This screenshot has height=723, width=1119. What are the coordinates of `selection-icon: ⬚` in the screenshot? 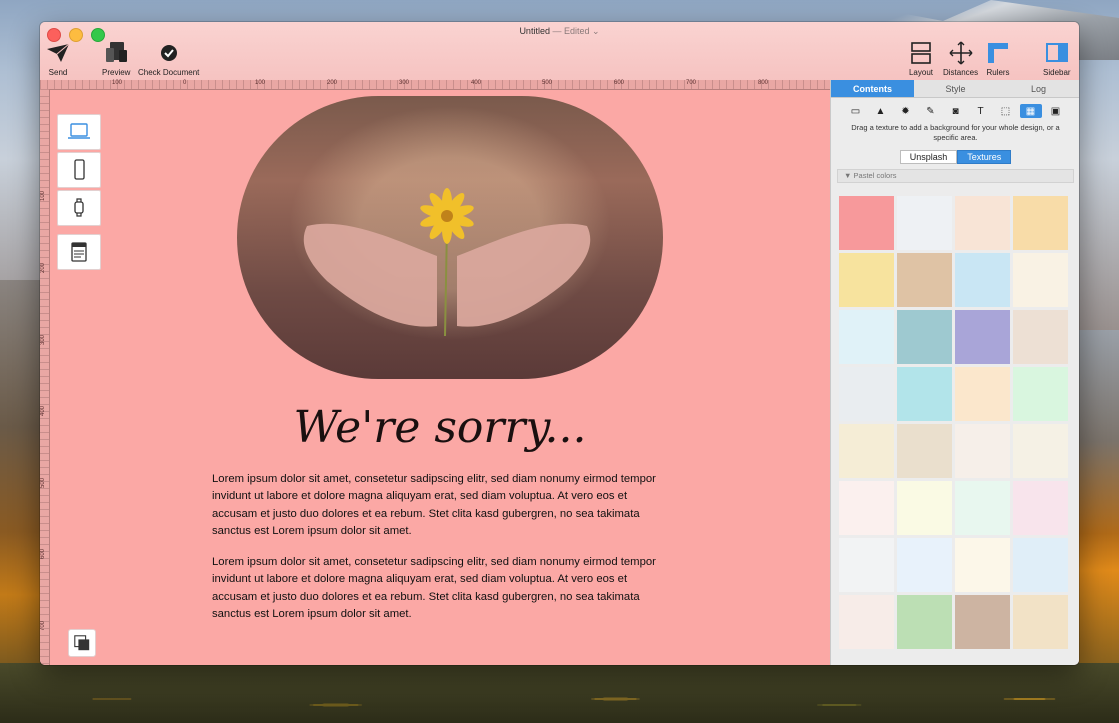 It's located at (1006, 111).